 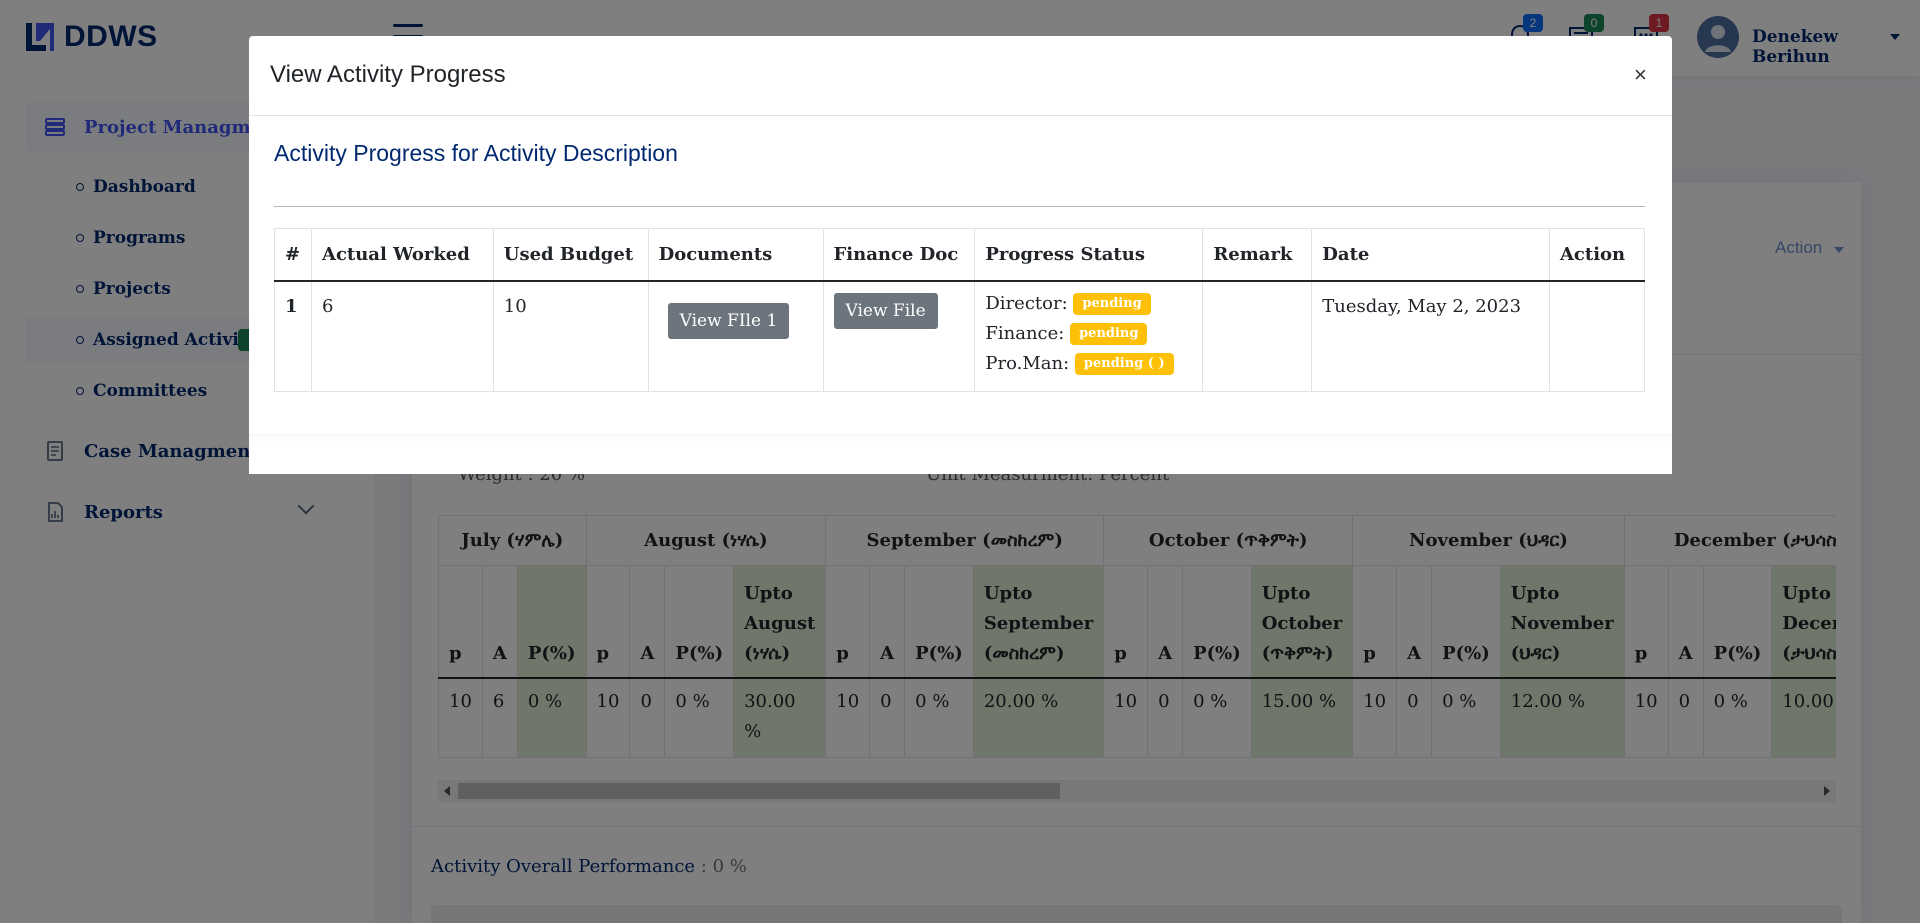 What do you see at coordinates (1089, 255) in the screenshot?
I see `column-header: Progress Status` at bounding box center [1089, 255].